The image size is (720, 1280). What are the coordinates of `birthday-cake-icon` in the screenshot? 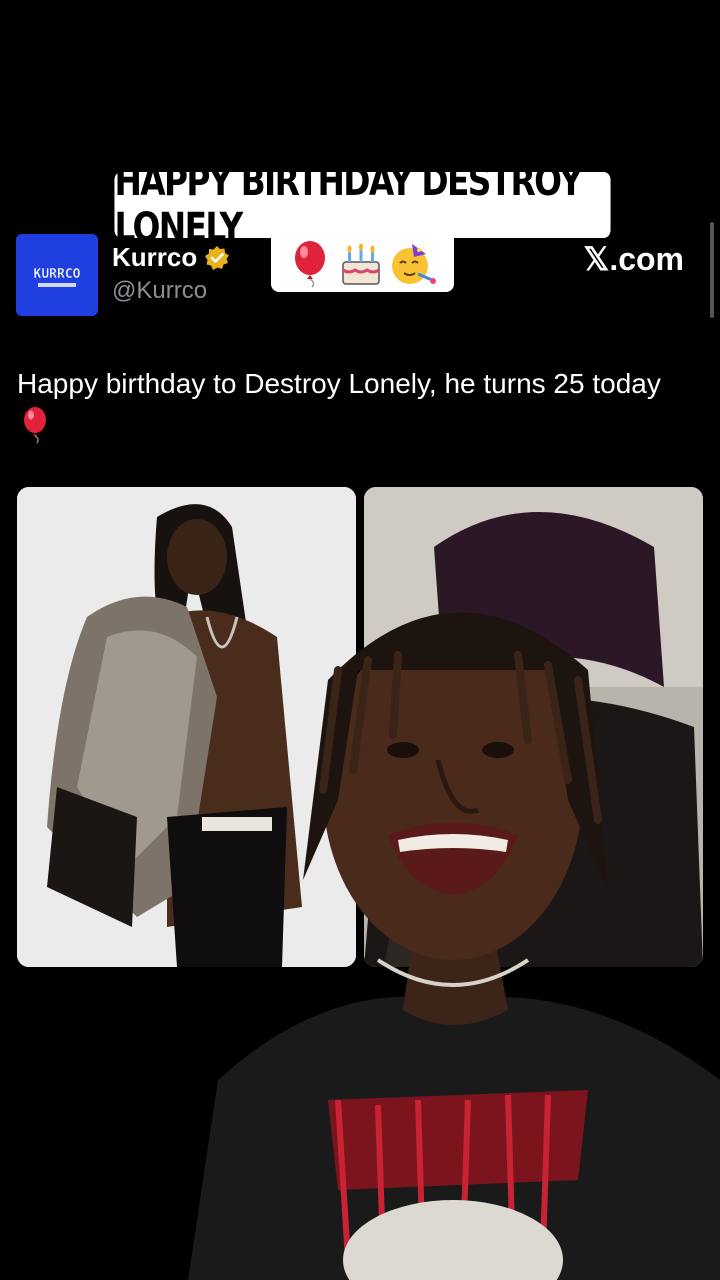 It's located at (360, 264).